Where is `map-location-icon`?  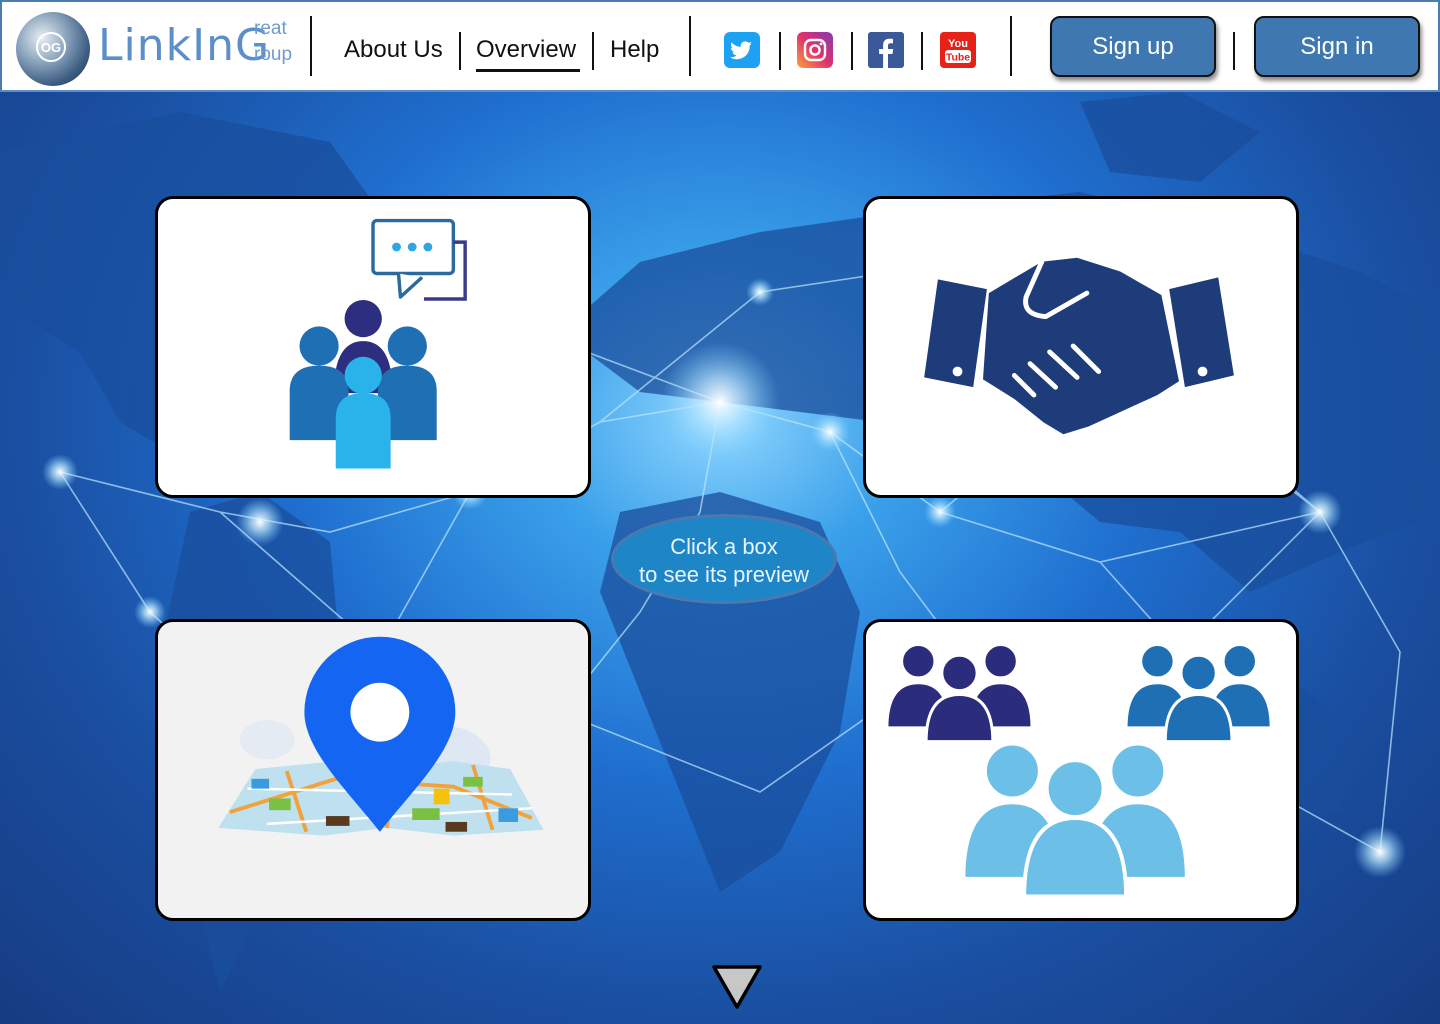 map-location-icon is located at coordinates (381, 736).